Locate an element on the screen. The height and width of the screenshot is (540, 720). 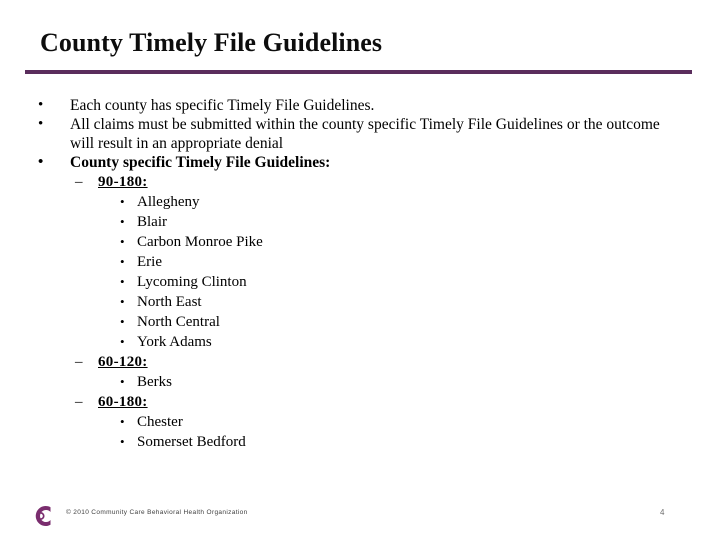
county-item: • North East is located at coordinates (360, 302).